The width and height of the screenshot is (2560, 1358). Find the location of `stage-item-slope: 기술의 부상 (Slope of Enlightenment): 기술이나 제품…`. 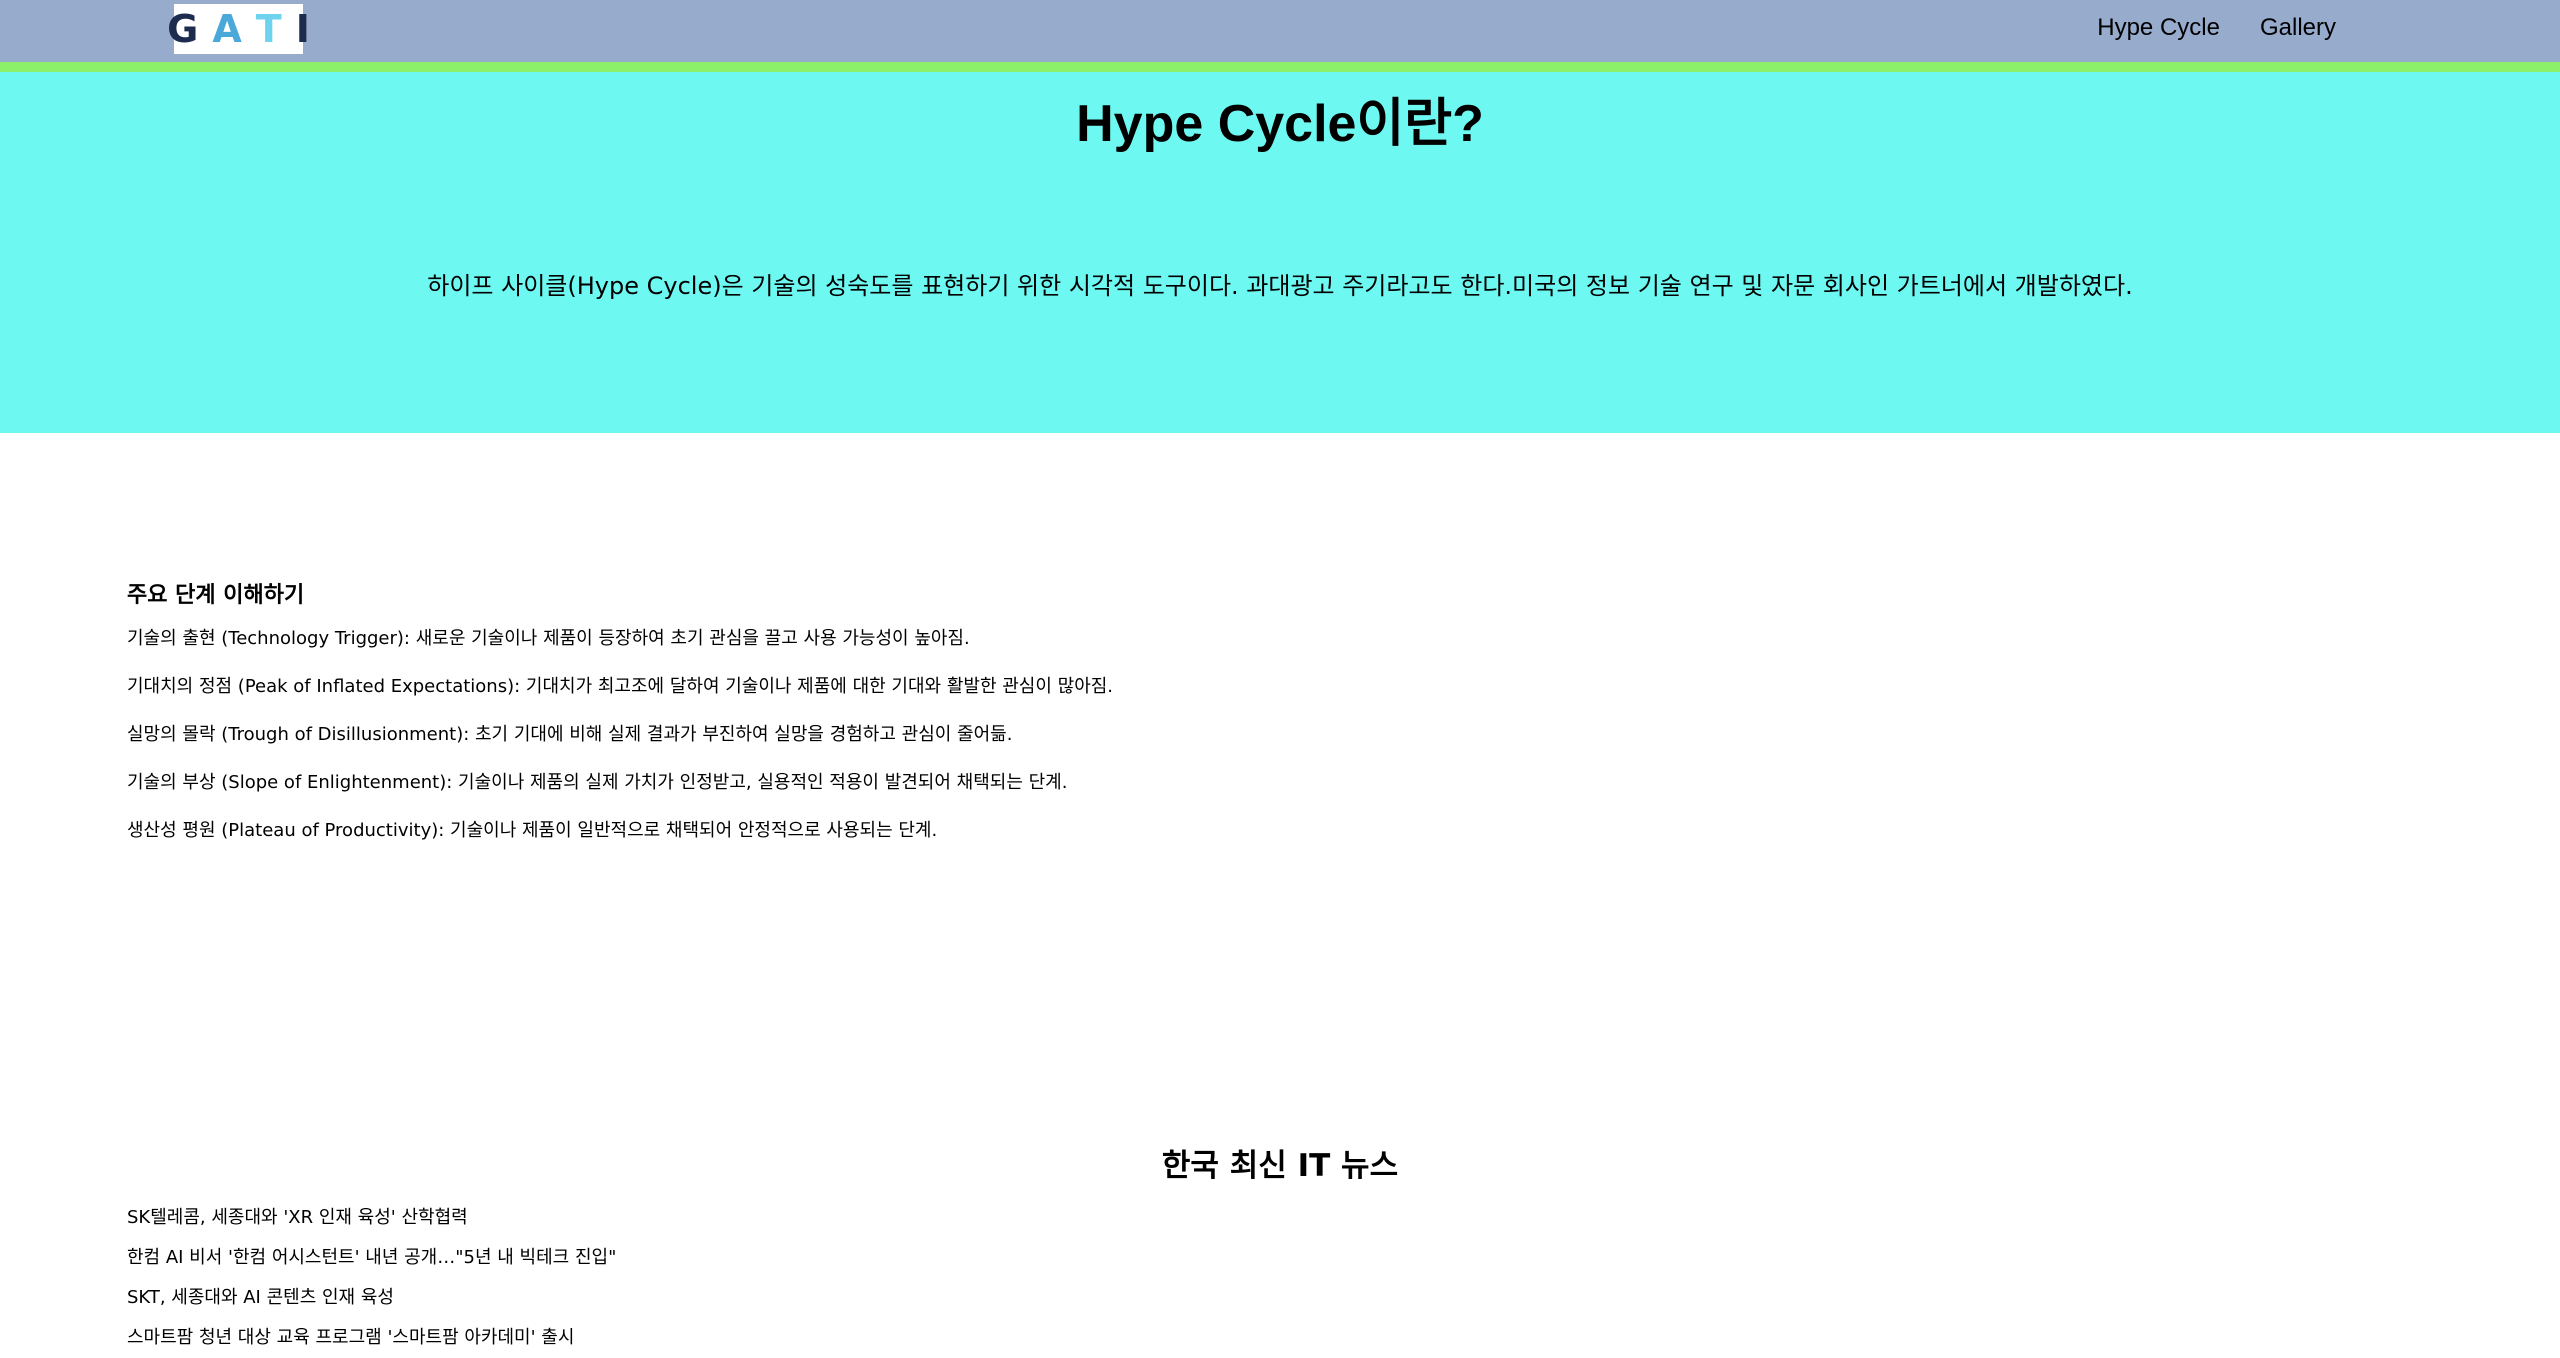

stage-item-slope: 기술의 부상 (Slope of Enlightenment): 기술이나 제품… is located at coordinates (597, 782).